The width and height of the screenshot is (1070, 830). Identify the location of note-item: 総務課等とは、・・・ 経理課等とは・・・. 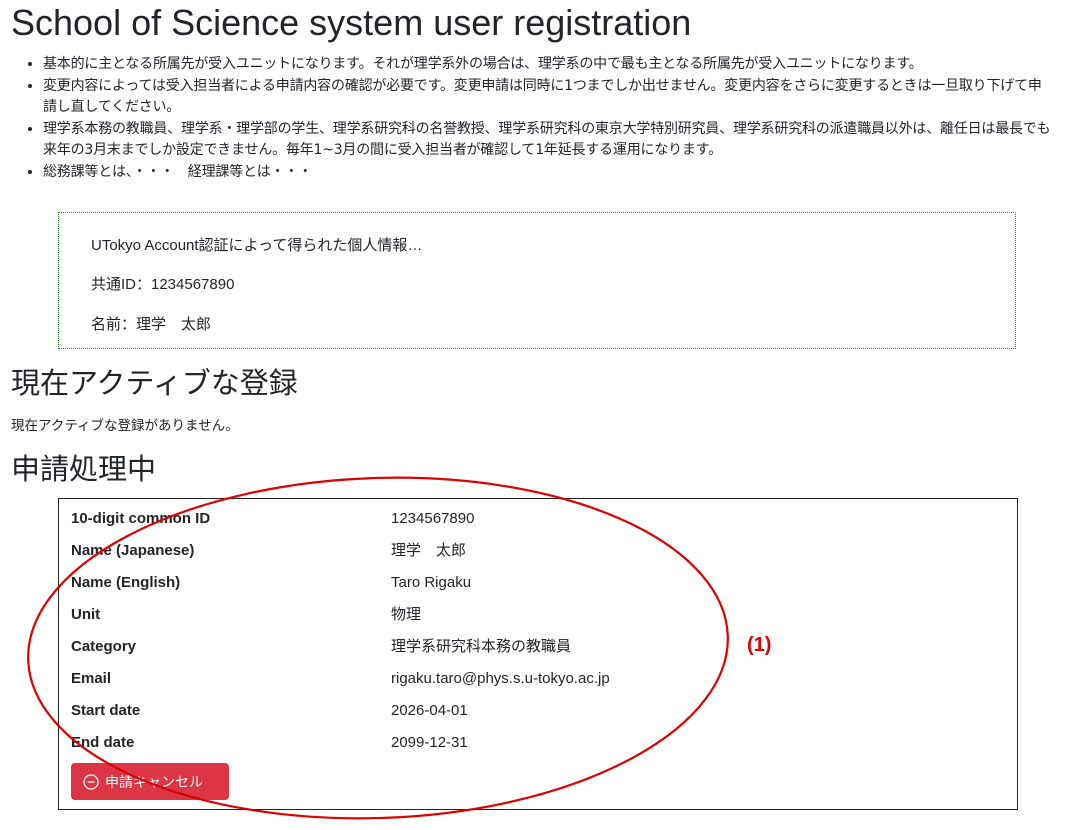
(549, 173).